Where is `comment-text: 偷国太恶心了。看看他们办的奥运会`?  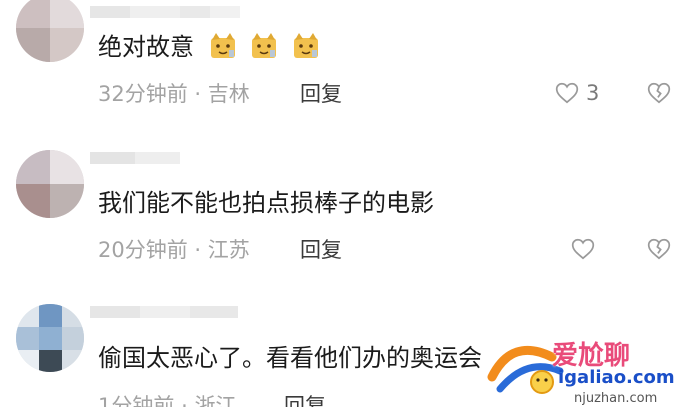
comment-text: 偷国太恶心了。看看他们办的奥运会 is located at coordinates (290, 358).